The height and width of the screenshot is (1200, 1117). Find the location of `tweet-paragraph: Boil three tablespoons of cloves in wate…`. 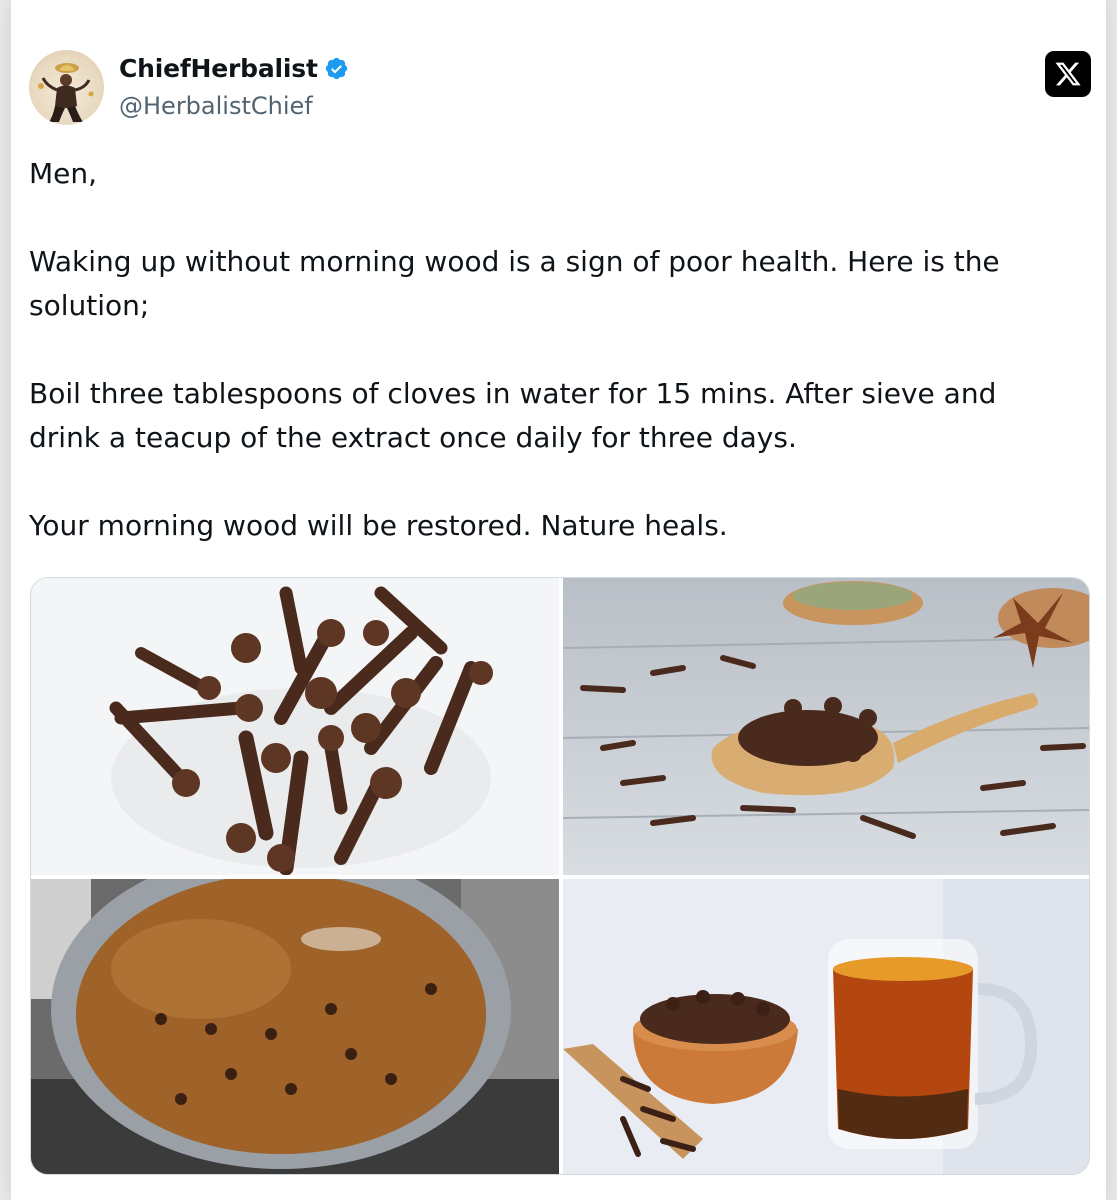

tweet-paragraph: Boil three tablespoons of cloves in wate… is located at coordinates (513, 415).